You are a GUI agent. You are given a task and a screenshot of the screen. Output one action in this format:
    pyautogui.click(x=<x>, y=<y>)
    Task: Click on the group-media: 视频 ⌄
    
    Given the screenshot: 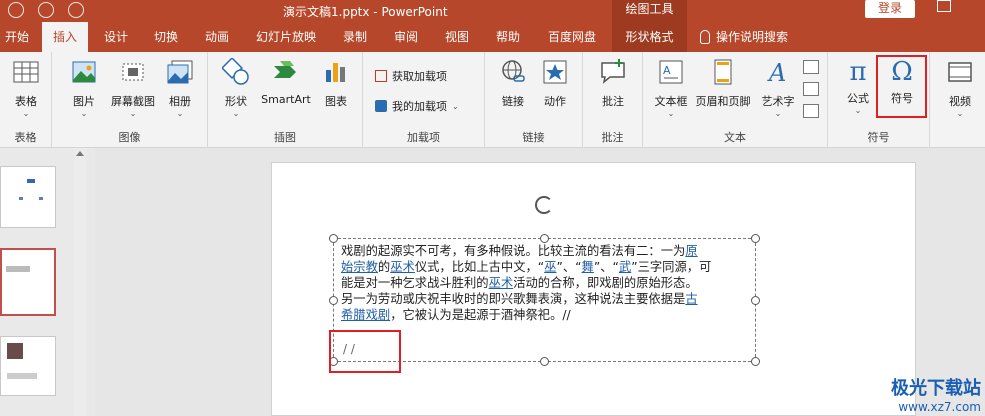 What is the action you would take?
    pyautogui.click(x=957, y=100)
    